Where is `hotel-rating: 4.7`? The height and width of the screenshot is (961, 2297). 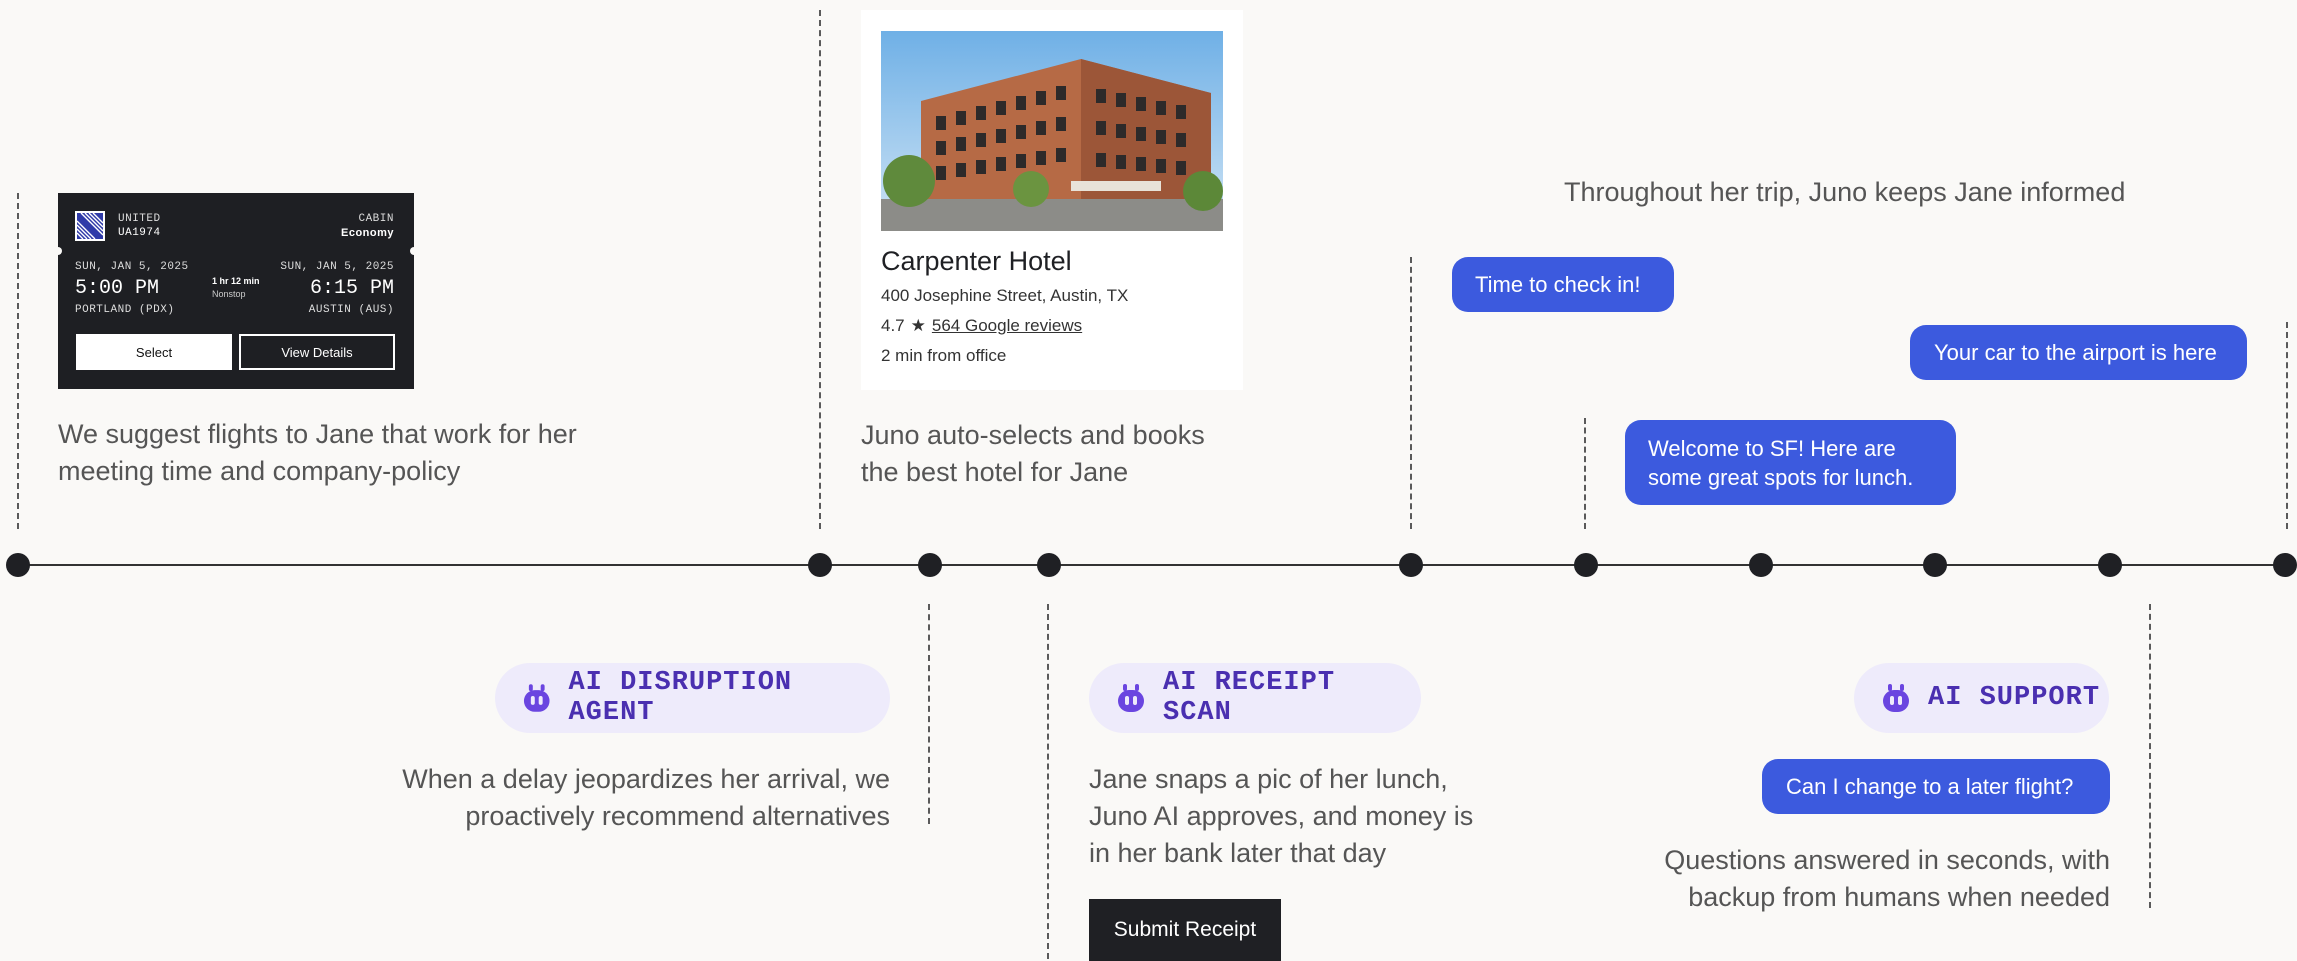
hotel-rating: 4.7 is located at coordinates (893, 325).